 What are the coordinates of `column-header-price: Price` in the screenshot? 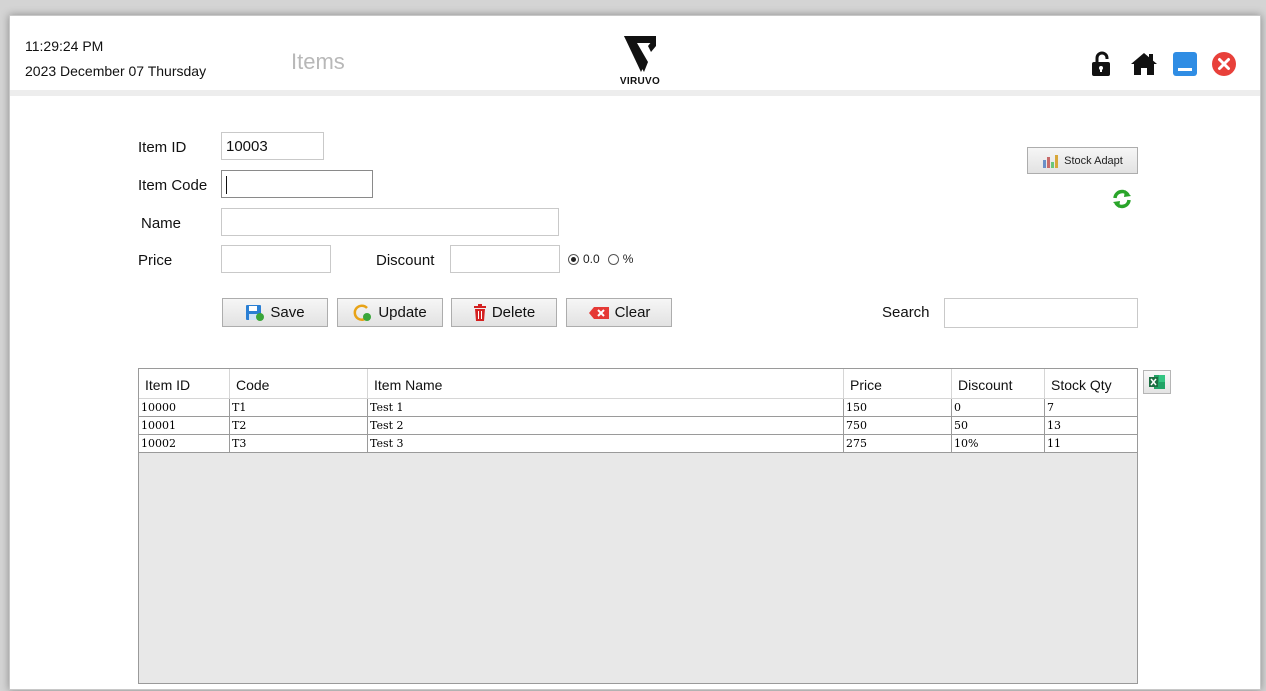 It's located at (898, 383).